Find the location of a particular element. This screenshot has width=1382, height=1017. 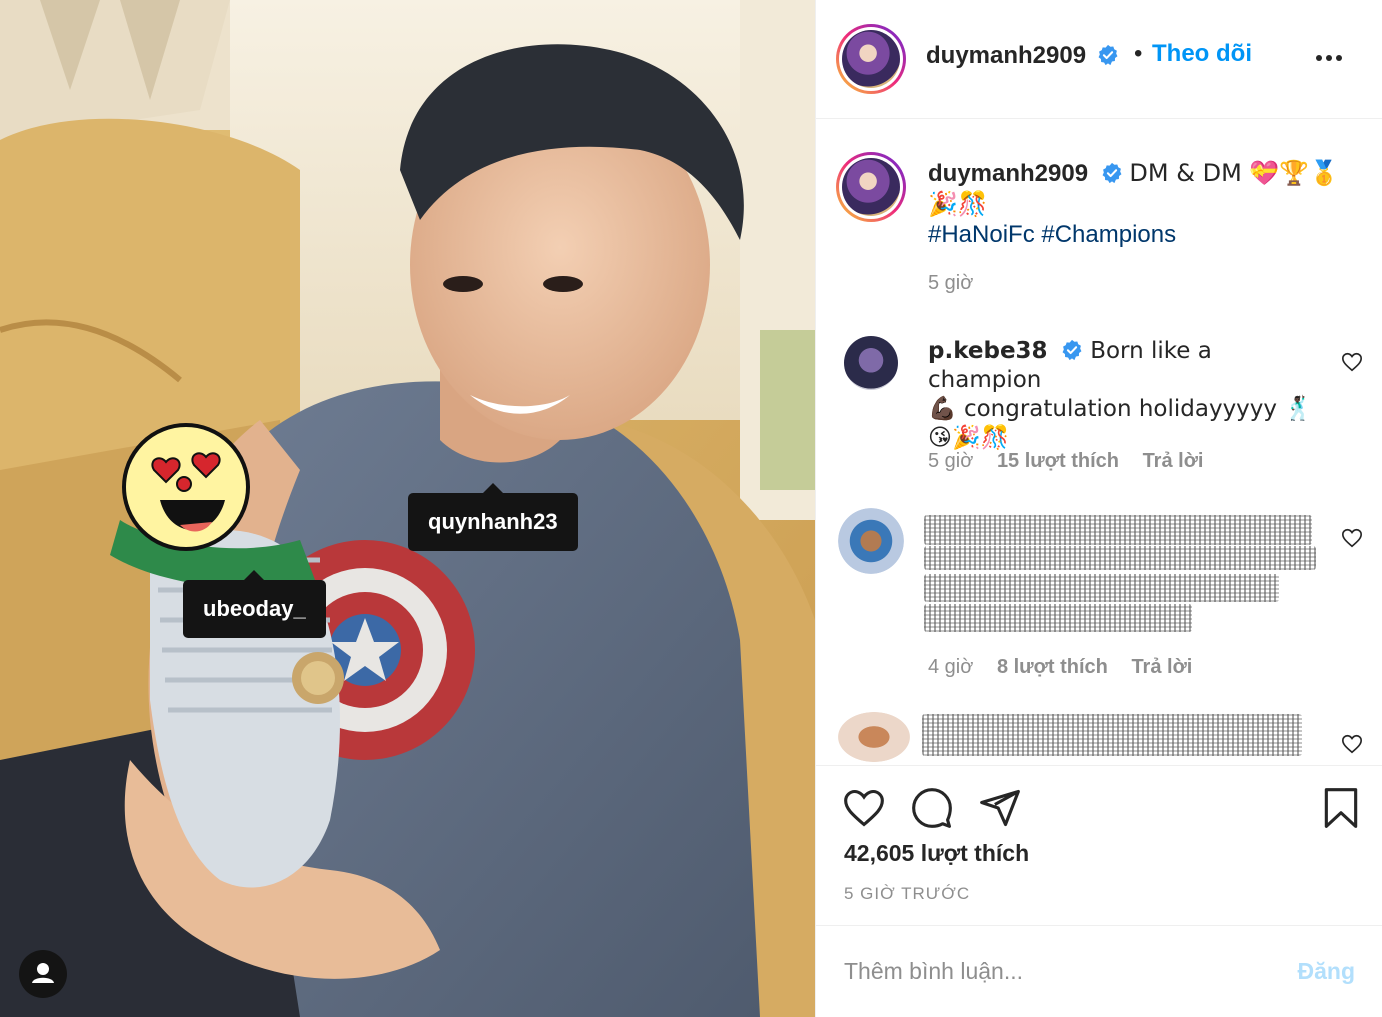

author-avatar is located at coordinates (871, 59).